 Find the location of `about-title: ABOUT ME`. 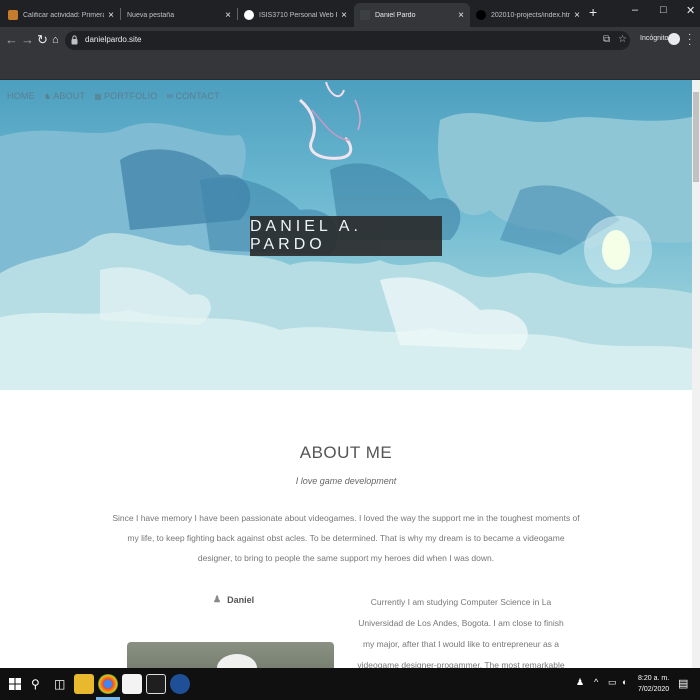

about-title: ABOUT ME is located at coordinates (346, 452).